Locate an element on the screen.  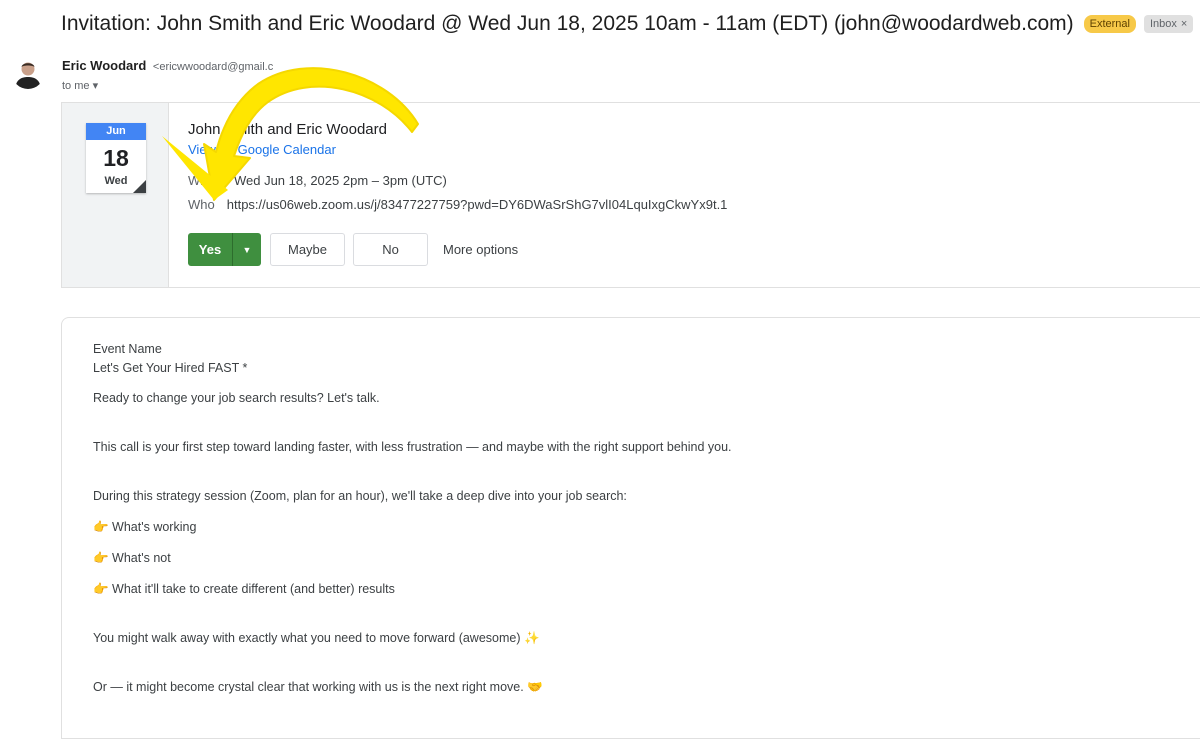
more-options-link: More options is located at coordinates (480, 249).